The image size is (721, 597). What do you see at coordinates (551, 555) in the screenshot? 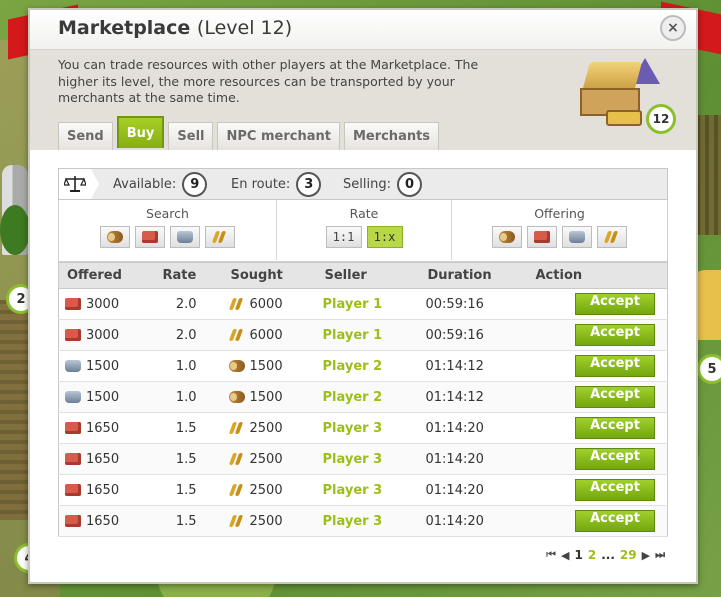
I see `first-page-icon: ⏮` at bounding box center [551, 555].